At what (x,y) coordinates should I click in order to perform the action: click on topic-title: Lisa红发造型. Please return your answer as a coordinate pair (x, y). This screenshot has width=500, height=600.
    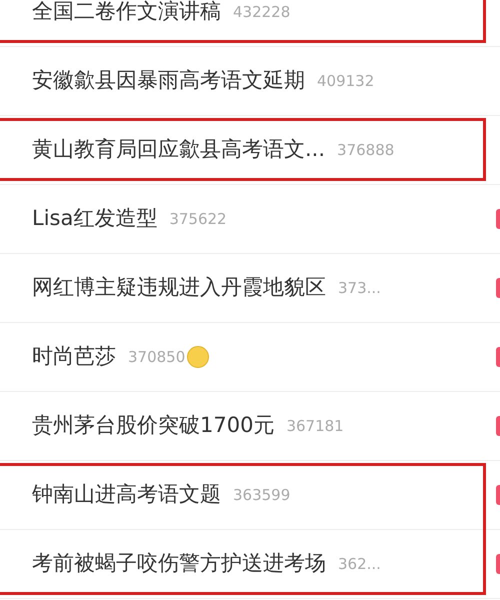
    Looking at the image, I should click on (95, 219).